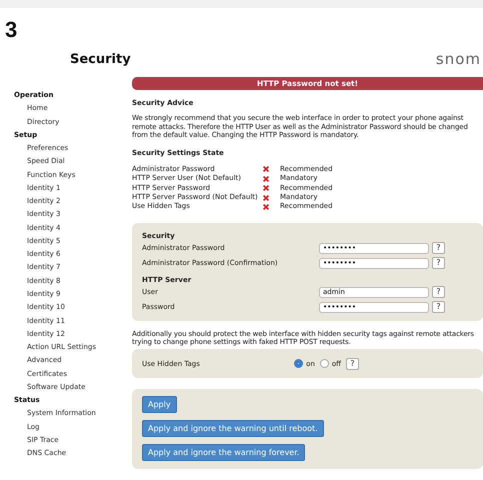  Describe the element at coordinates (159, 404) in the screenshot. I see `apply-button: Apply` at that location.